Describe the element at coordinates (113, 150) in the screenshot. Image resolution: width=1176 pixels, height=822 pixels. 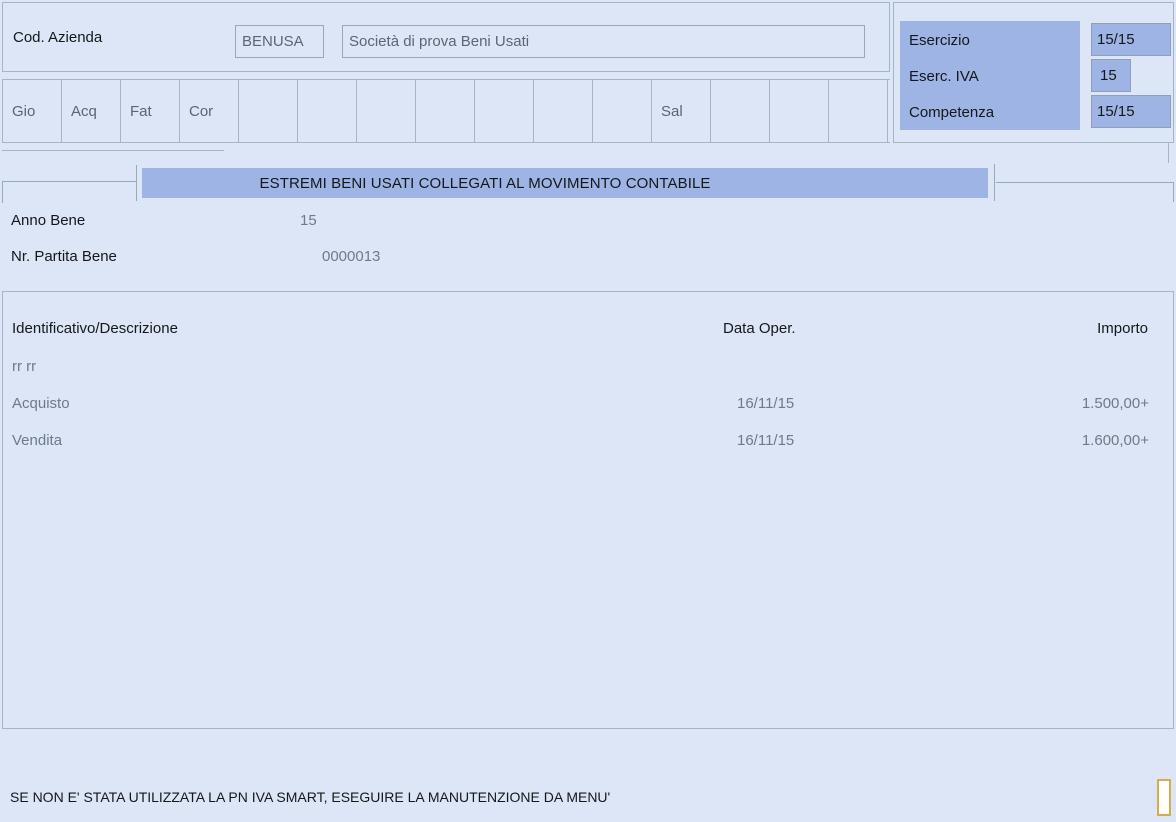
I see `tabstrip-divider-left` at that location.